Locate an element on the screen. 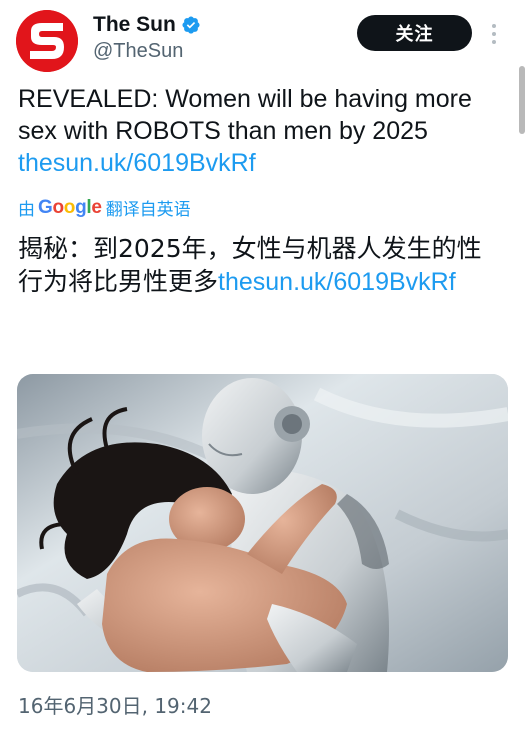 The width and height of the screenshot is (525, 735). translated-link: thesun.uk/6019BvkRf is located at coordinates (337, 282).